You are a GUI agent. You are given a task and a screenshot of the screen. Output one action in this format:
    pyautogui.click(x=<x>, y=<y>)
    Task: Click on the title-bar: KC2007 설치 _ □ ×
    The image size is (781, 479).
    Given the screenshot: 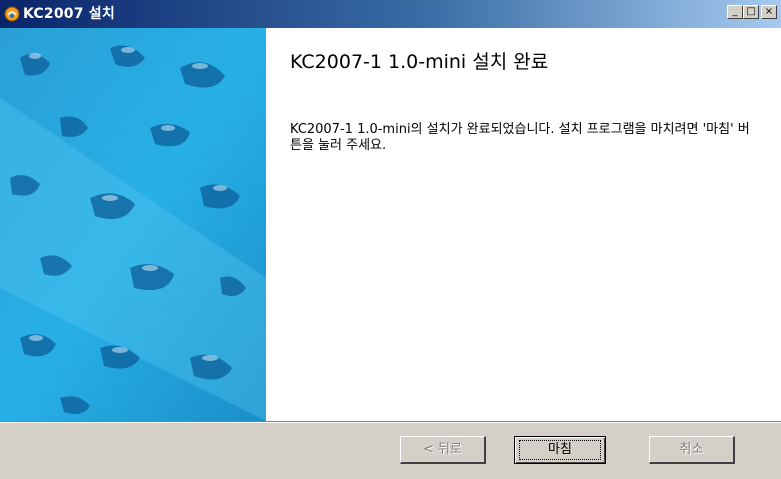 What is the action you would take?
    pyautogui.click(x=390, y=14)
    